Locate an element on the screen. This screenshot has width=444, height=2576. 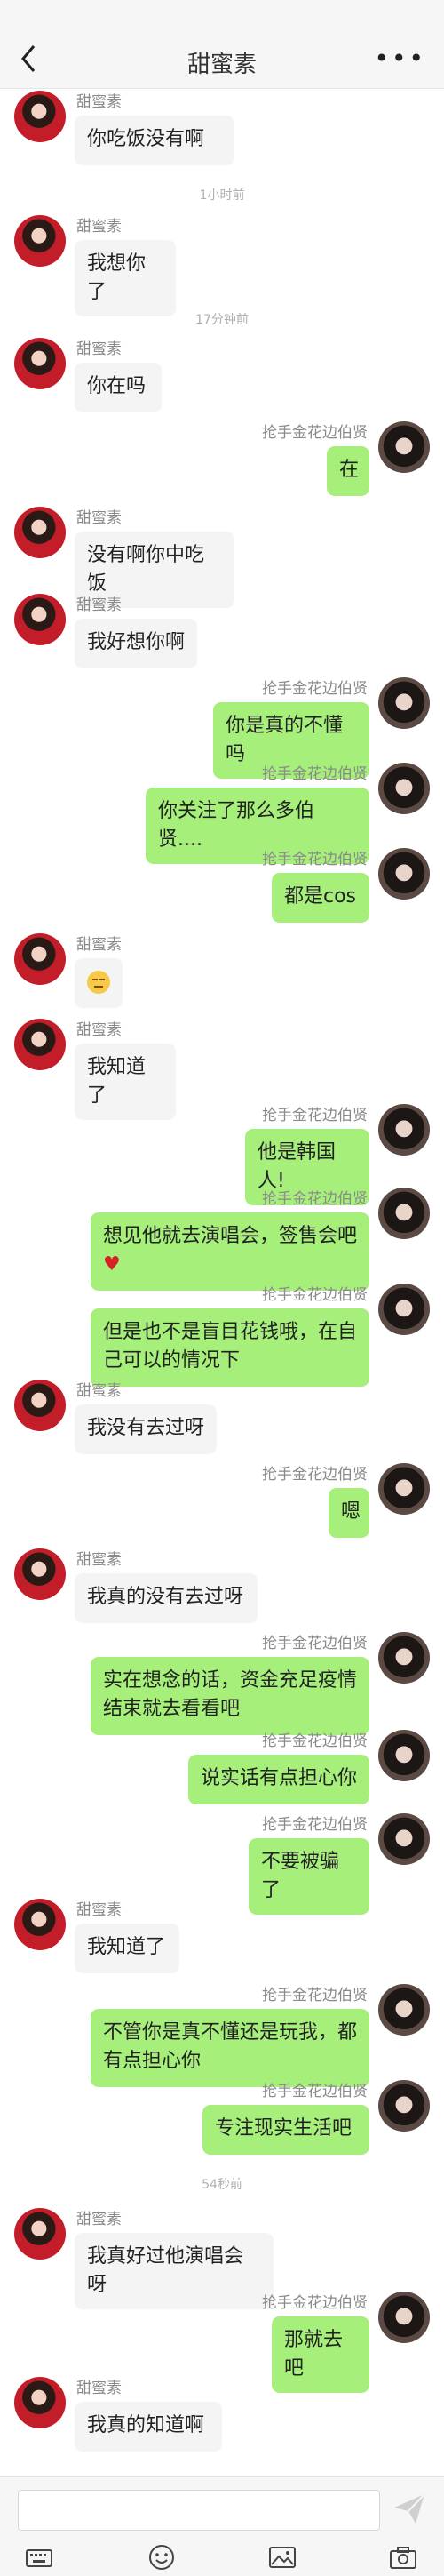
message-text: 你吃饭没有啊 is located at coordinates (146, 139).